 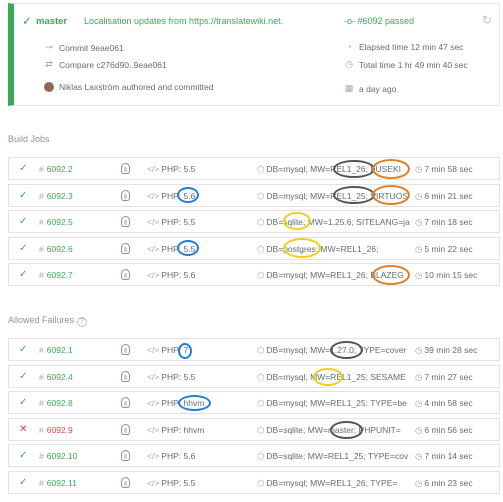 I want to click on job-language: </> PHP: 5.6, so click(x=171, y=456).